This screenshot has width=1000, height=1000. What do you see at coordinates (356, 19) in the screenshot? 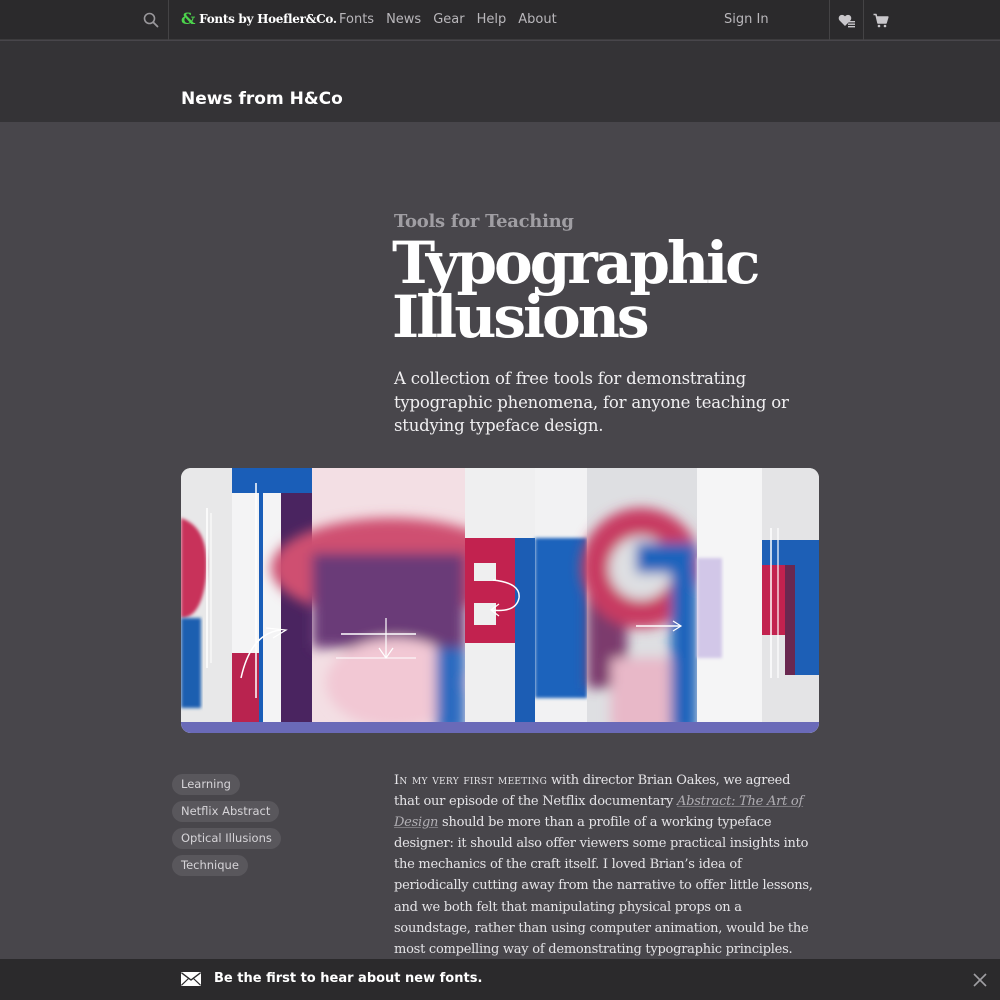
I see `nav-link-fonts: Fonts` at bounding box center [356, 19].